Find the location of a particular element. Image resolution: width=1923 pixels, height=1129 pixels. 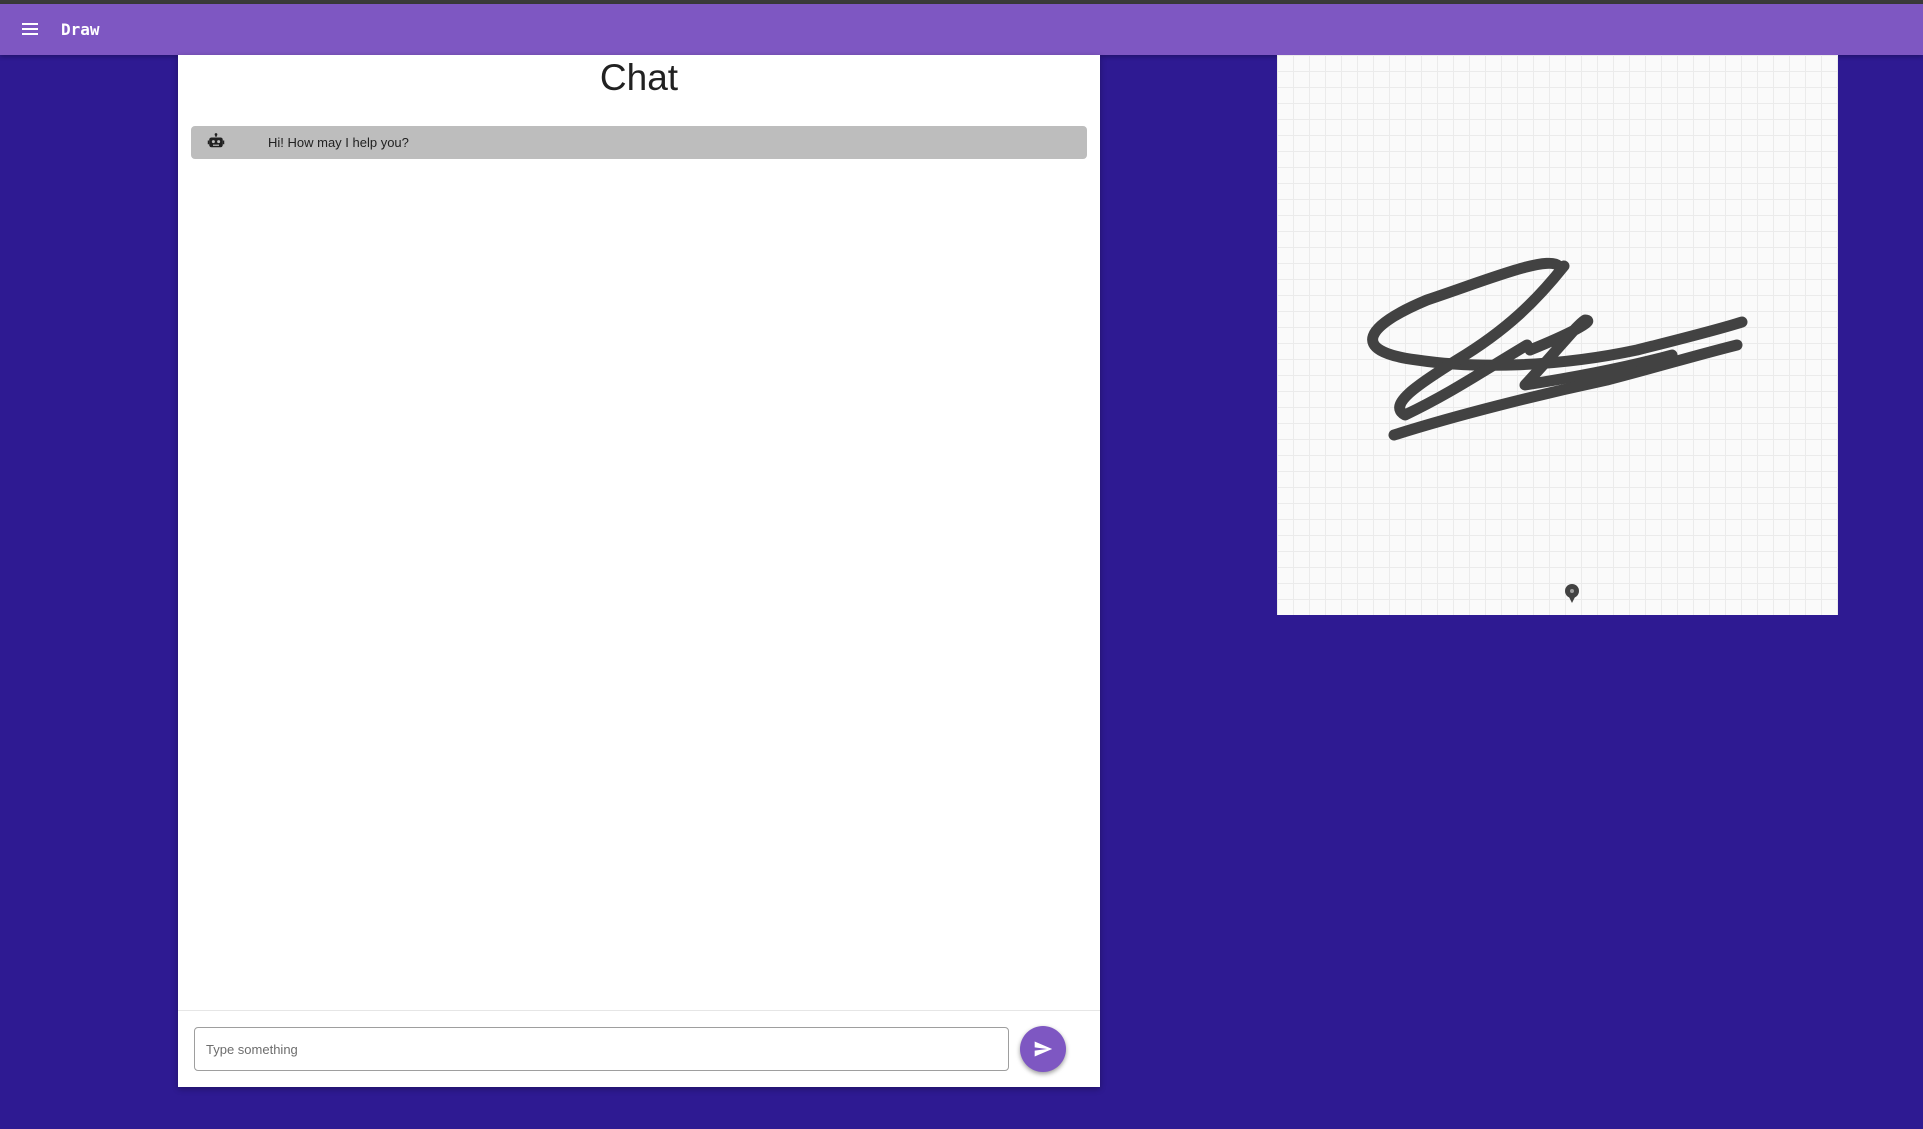

pen-cursor-icon is located at coordinates (1572, 593).